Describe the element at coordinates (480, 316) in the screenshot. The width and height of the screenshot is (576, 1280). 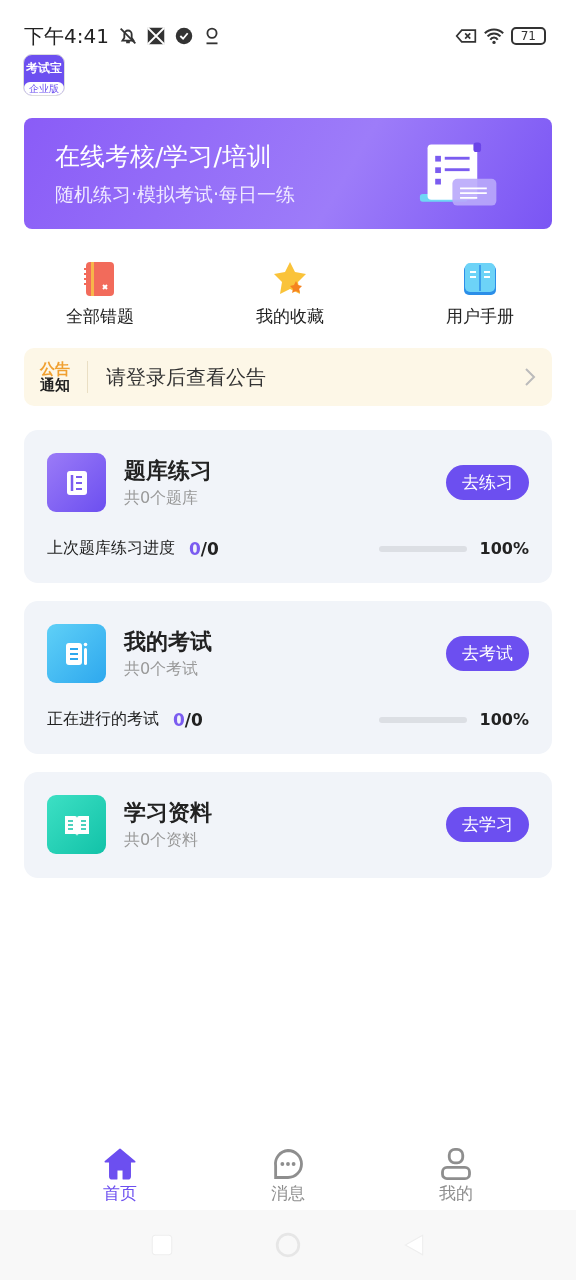
I see `shortcut-label: 用户手册` at that location.